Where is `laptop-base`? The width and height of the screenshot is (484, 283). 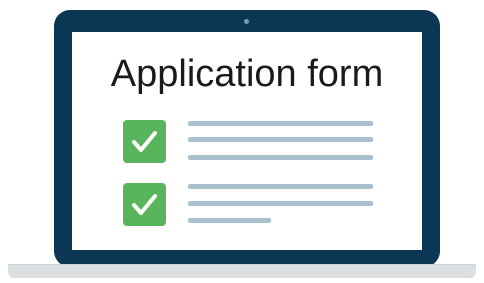 laptop-base is located at coordinates (242, 271).